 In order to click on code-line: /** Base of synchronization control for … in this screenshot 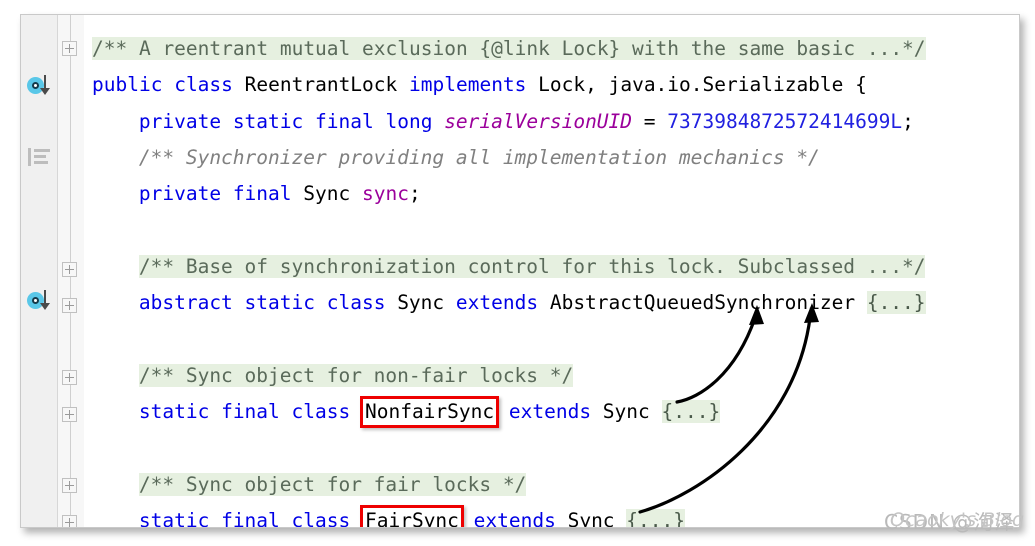, I will do `click(532, 266)`.